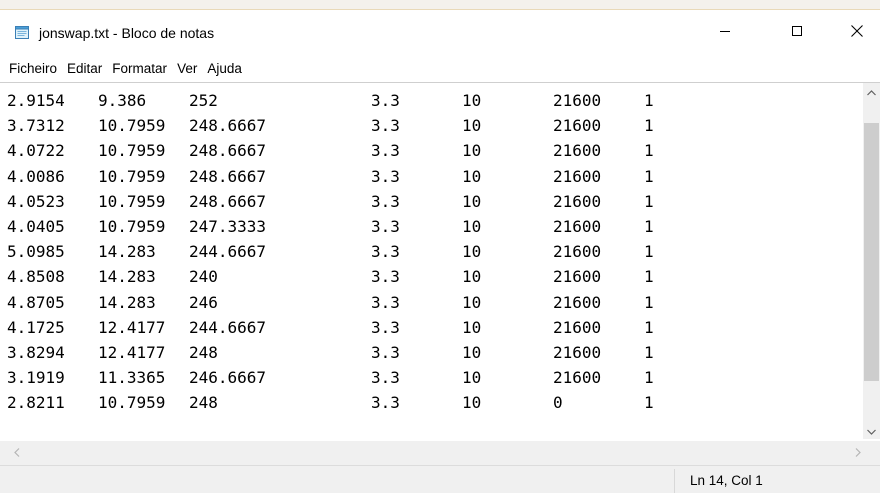 This screenshot has height=493, width=880. What do you see at coordinates (36, 126) in the screenshot?
I see `text-value: 3.7312` at bounding box center [36, 126].